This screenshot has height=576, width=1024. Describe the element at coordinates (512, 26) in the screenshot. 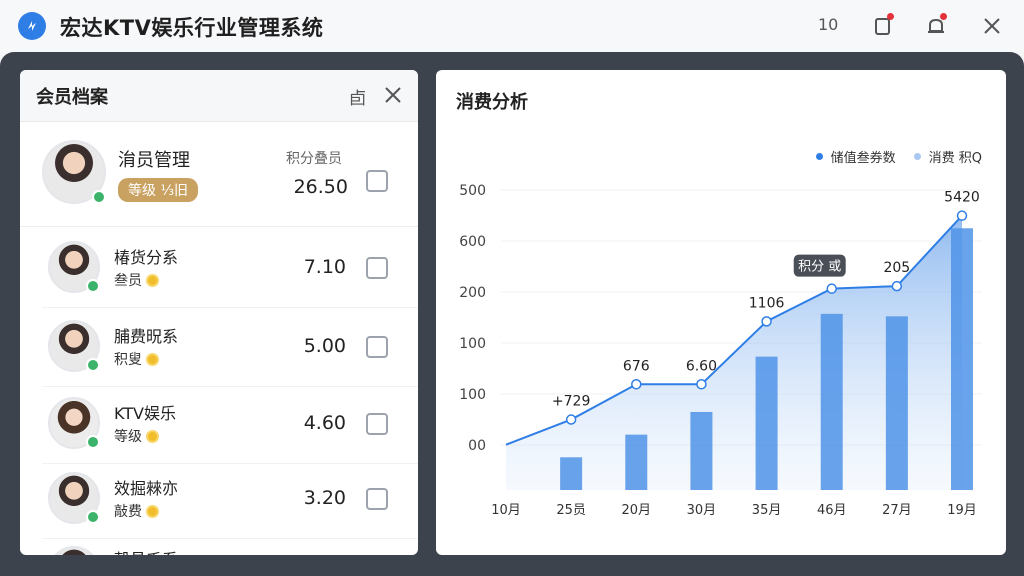

I see `title-bar: 宏达KTV娱乐行业管理系统 10` at that location.